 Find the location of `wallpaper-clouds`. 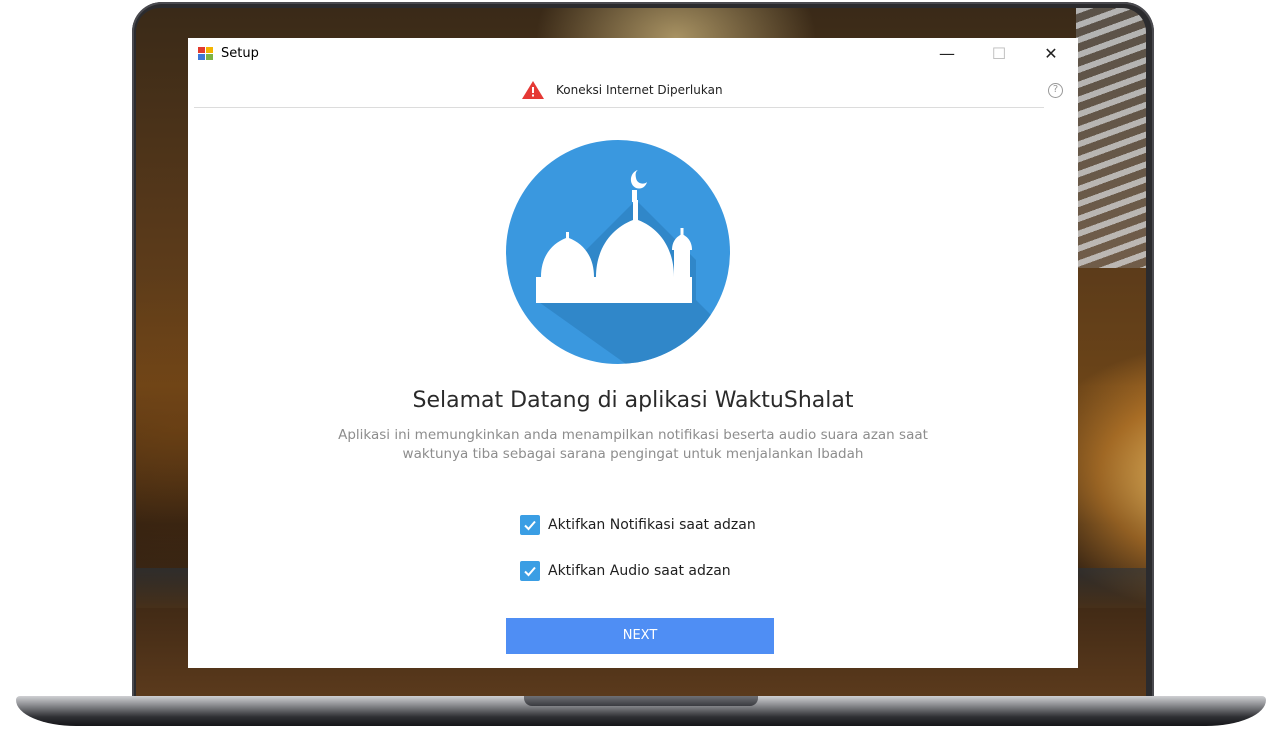

wallpaper-clouds is located at coordinates (1111, 138).